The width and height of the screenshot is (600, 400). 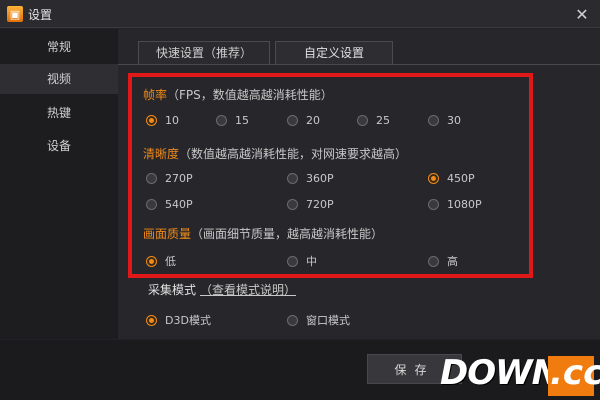 I want to click on capture-option-label: D3D模式, so click(x=188, y=320).